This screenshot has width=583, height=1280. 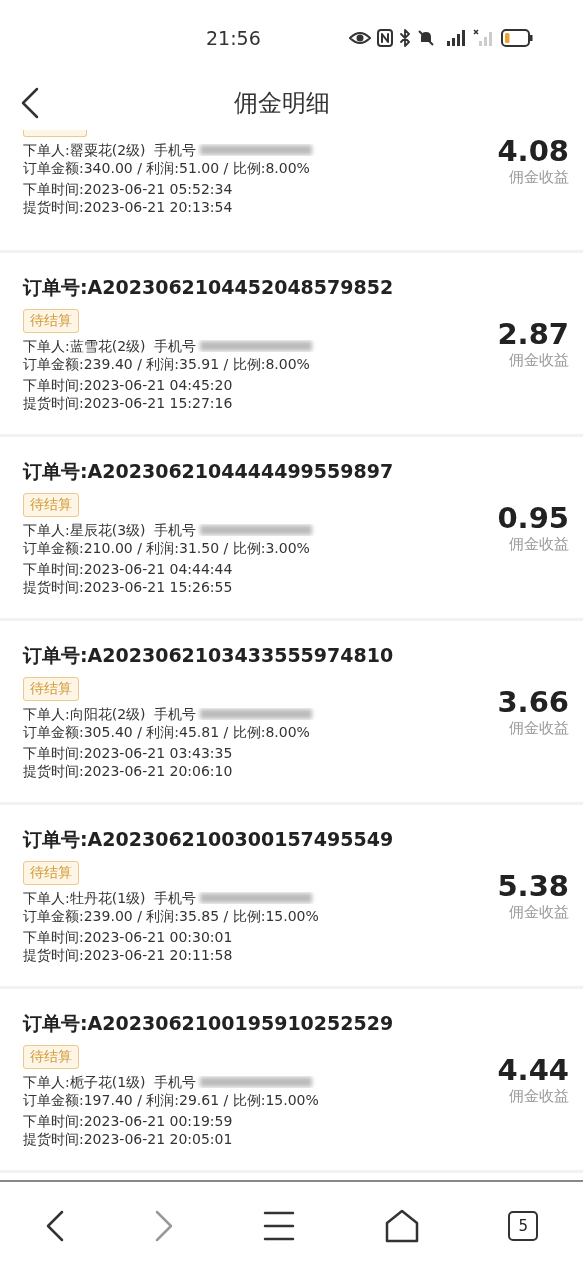 What do you see at coordinates (405, 37) in the screenshot?
I see `bluetooth-icon` at bounding box center [405, 37].